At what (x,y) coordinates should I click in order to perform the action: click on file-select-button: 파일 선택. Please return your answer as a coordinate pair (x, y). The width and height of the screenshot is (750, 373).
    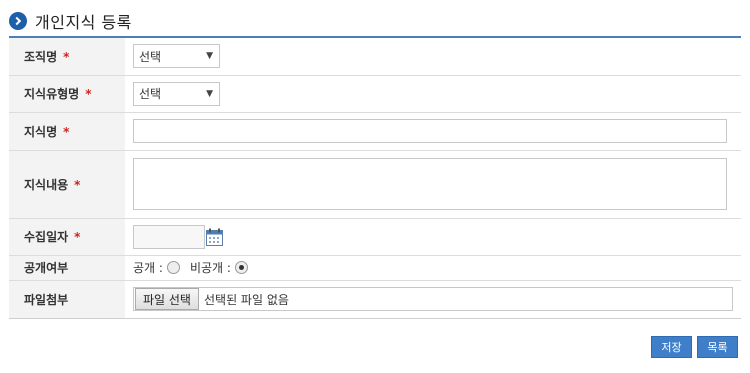
    Looking at the image, I should click on (167, 299).